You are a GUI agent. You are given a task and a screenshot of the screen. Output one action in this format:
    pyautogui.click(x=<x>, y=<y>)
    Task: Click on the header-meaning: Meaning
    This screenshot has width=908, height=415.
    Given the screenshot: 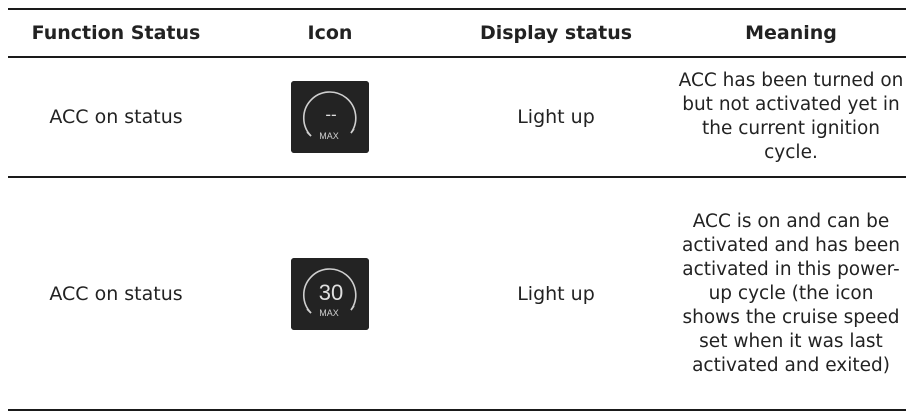 What is the action you would take?
    pyautogui.click(x=791, y=33)
    